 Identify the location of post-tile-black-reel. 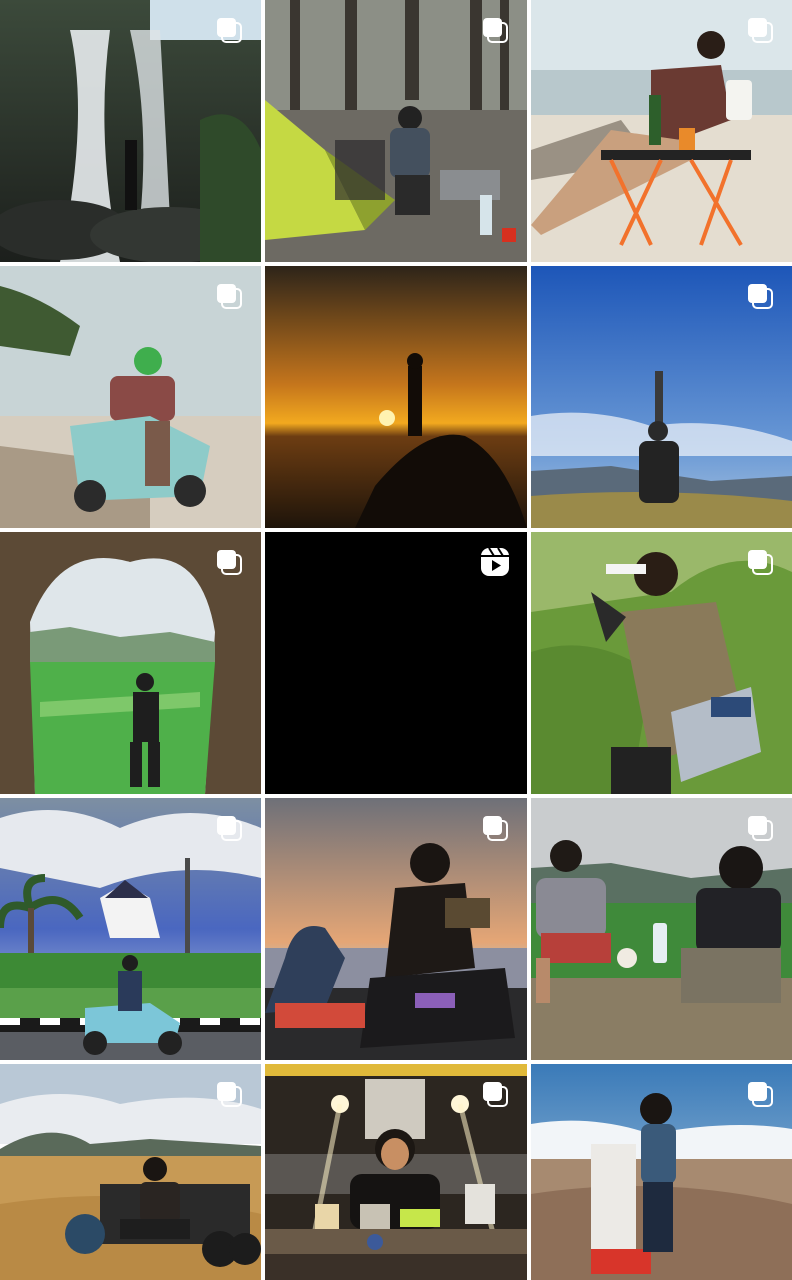
(396, 663).